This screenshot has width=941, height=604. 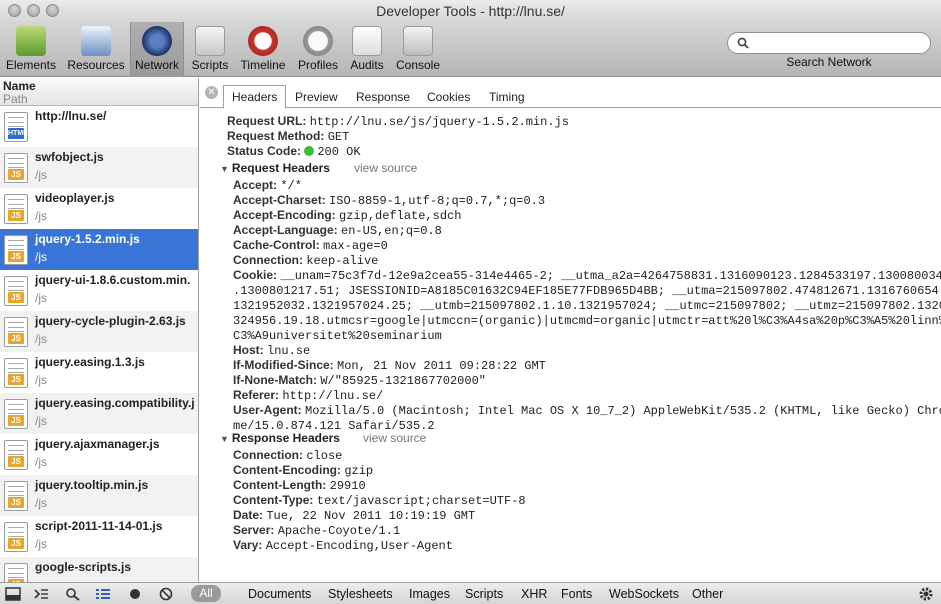 What do you see at coordinates (87, 239) in the screenshot?
I see `resource-name: jquery-1.5.2.min.js` at bounding box center [87, 239].